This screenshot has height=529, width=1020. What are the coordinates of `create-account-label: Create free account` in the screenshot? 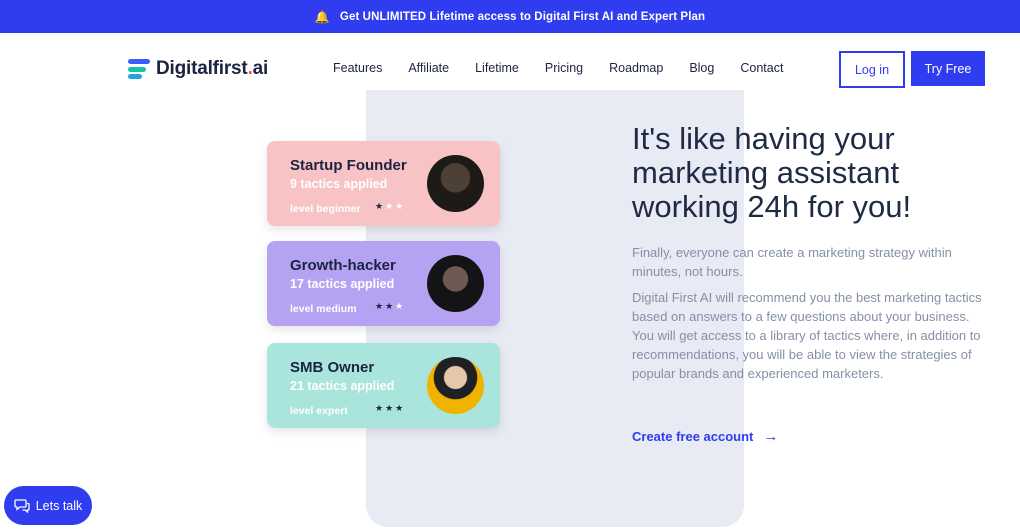 It's located at (693, 436).